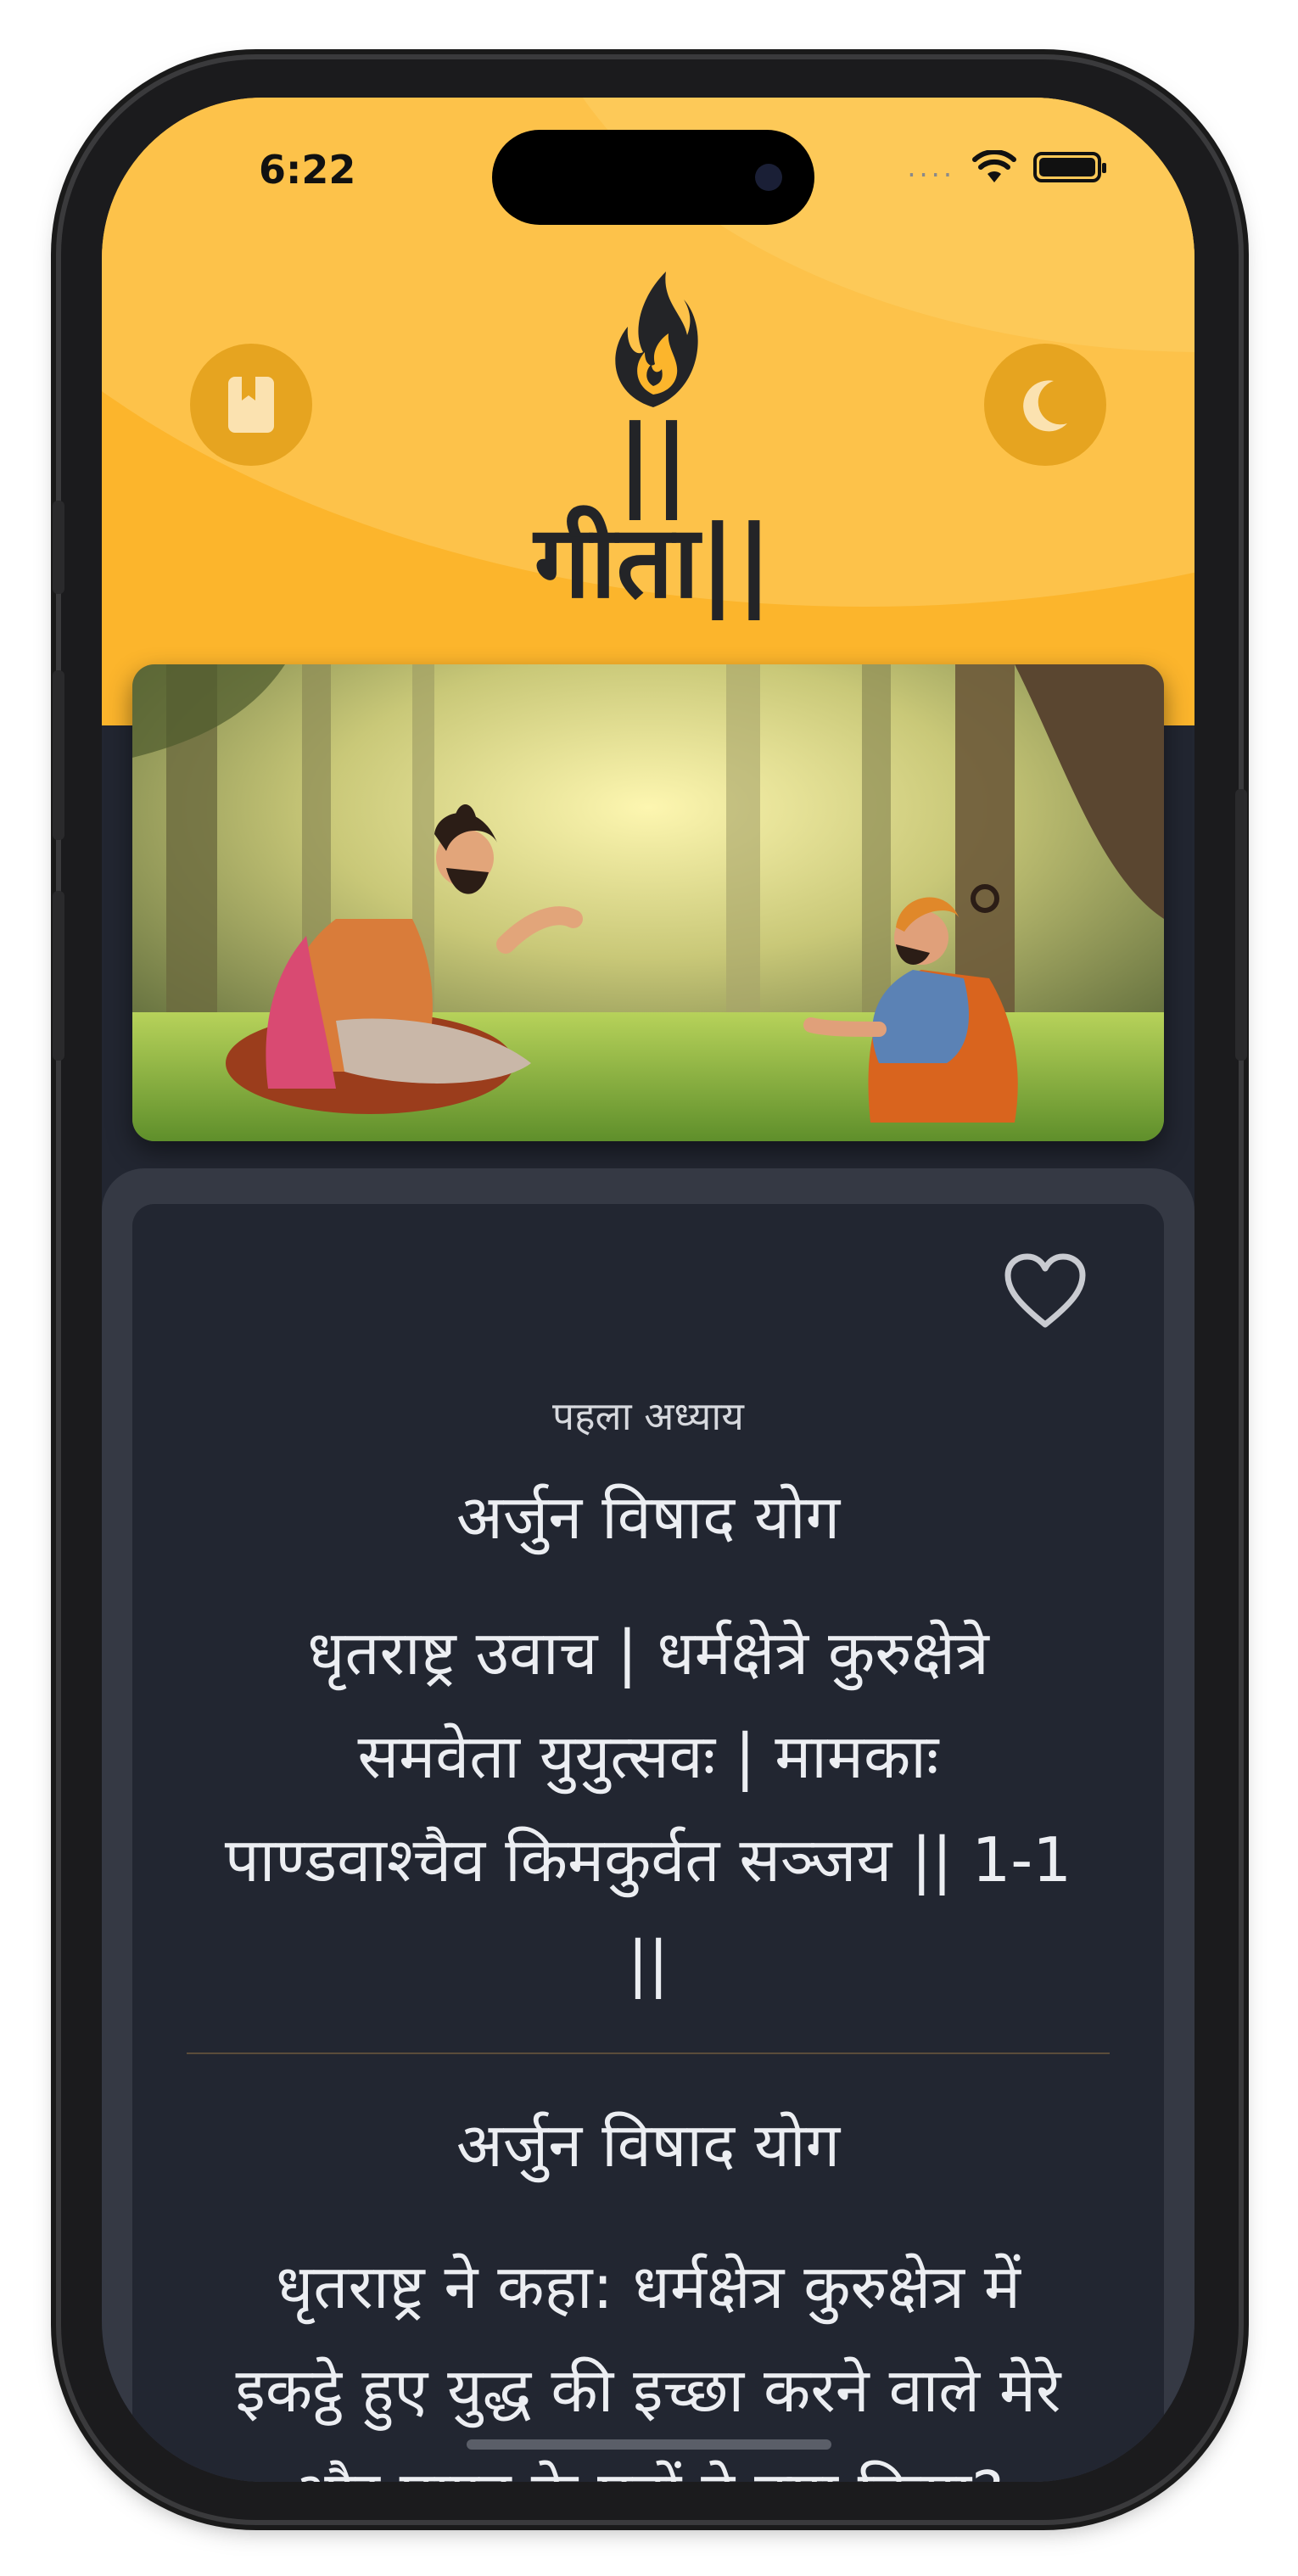 The image size is (1298, 2576). What do you see at coordinates (1241, 925) in the screenshot?
I see `side-button-power` at bounding box center [1241, 925].